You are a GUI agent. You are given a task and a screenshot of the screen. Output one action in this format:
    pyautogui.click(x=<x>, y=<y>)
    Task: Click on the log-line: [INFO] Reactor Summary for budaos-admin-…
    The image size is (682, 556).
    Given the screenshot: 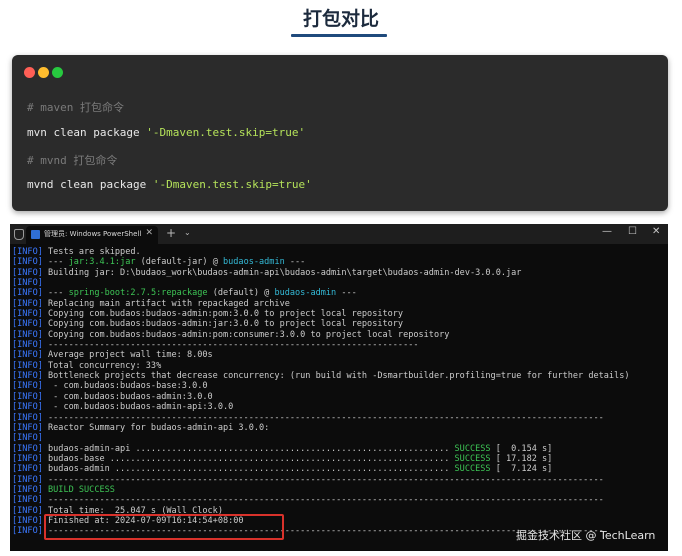 What is the action you would take?
    pyautogui.click(x=338, y=428)
    